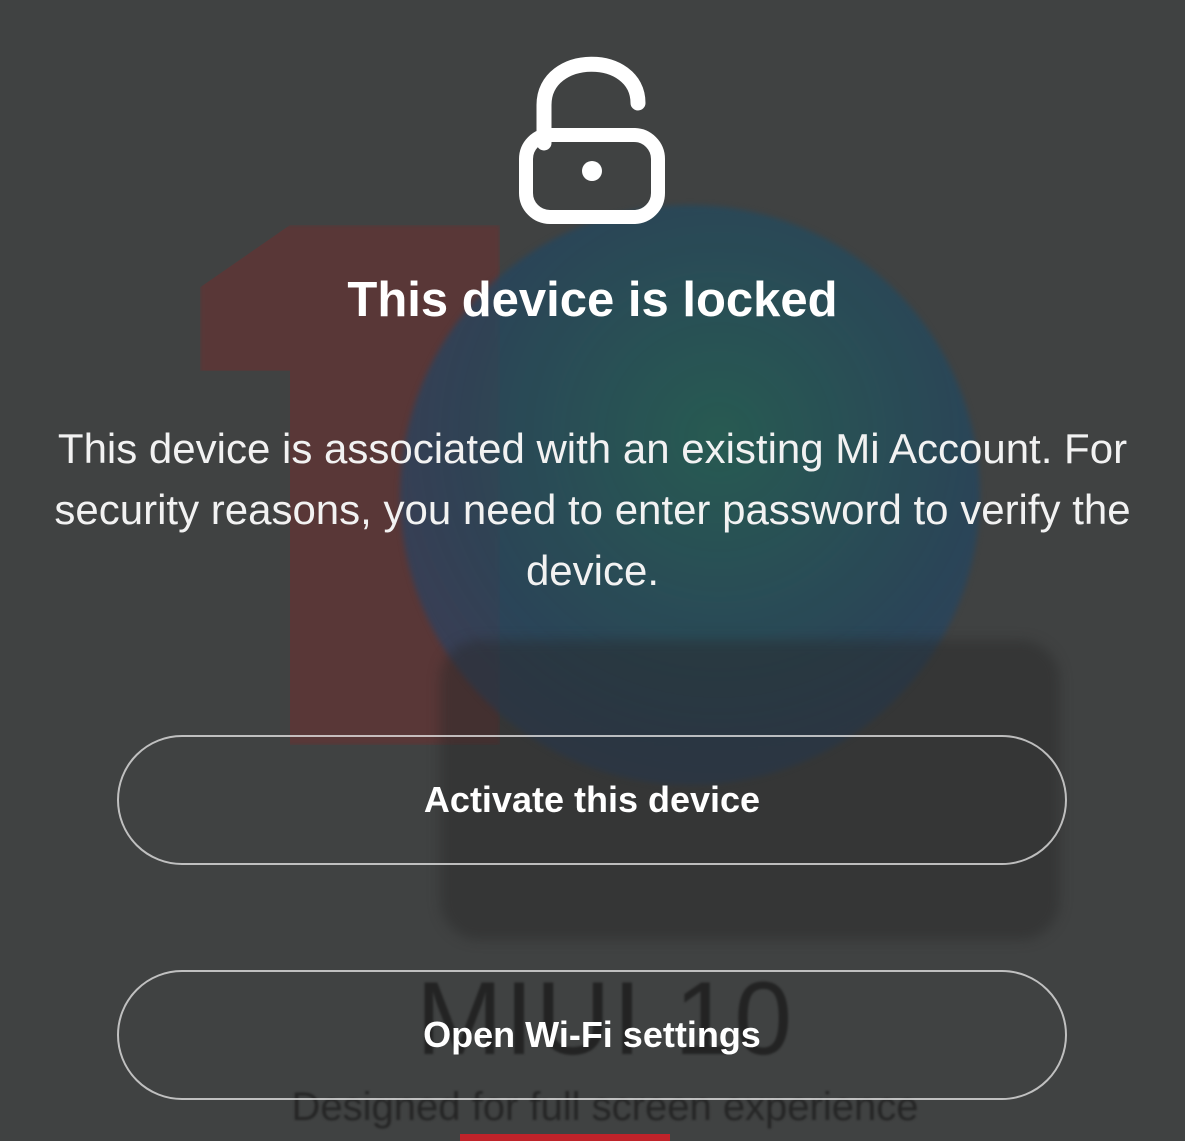 This screenshot has width=1185, height=1141. What do you see at coordinates (565, 1137) in the screenshot?
I see `accent-bar` at bounding box center [565, 1137].